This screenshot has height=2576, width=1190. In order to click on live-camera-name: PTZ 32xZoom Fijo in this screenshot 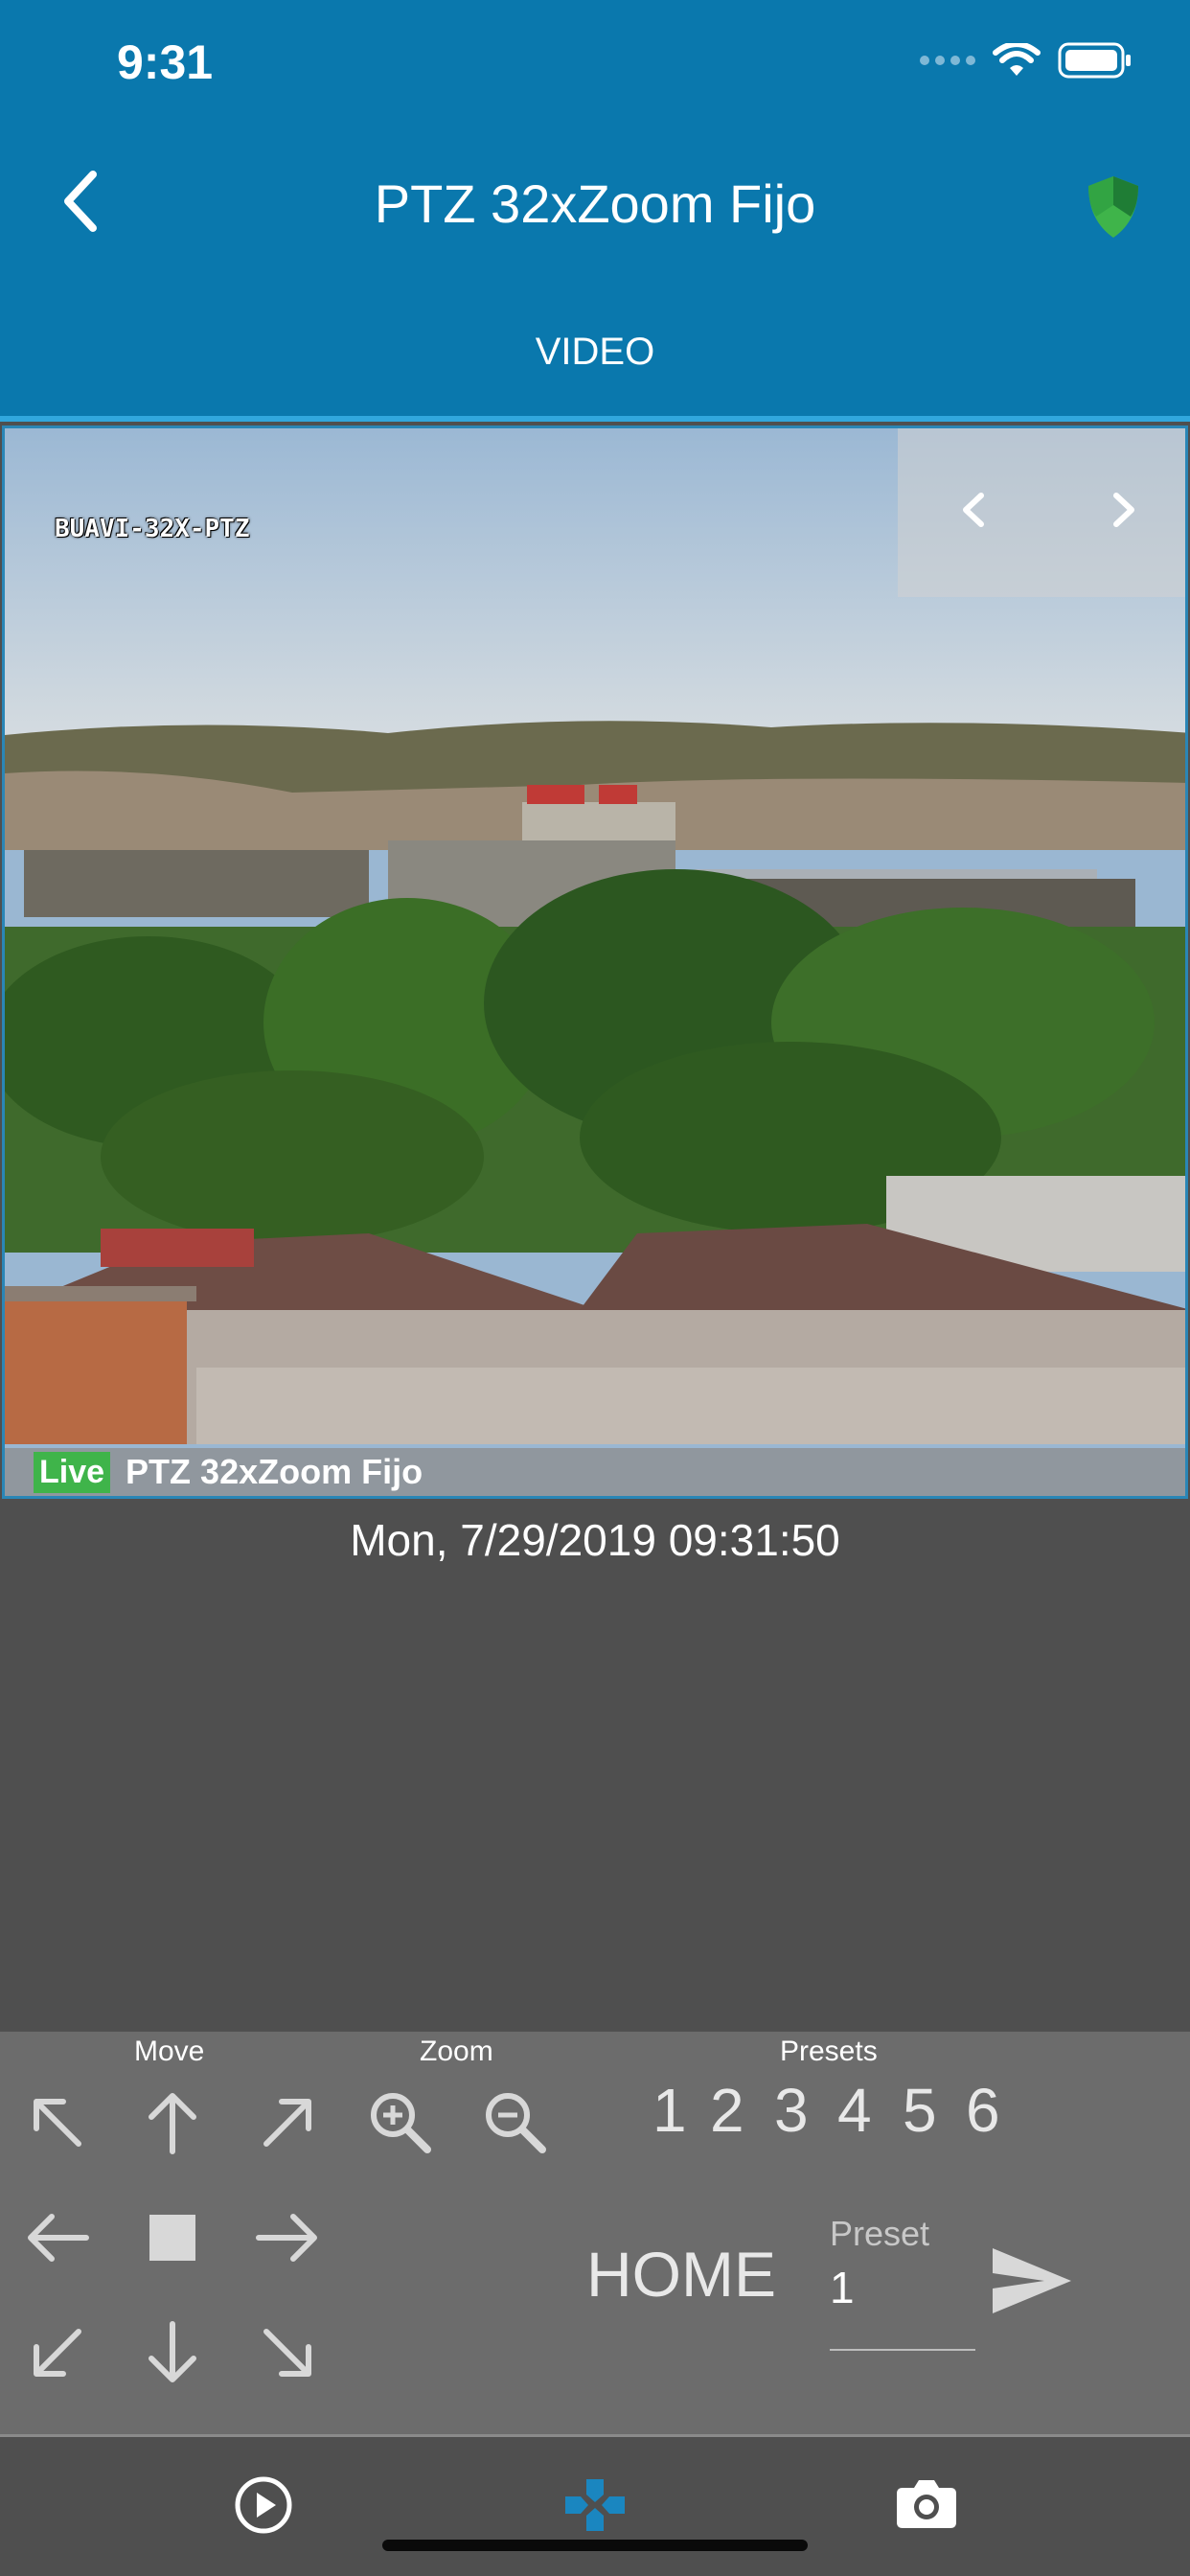, I will do `click(274, 1471)`.